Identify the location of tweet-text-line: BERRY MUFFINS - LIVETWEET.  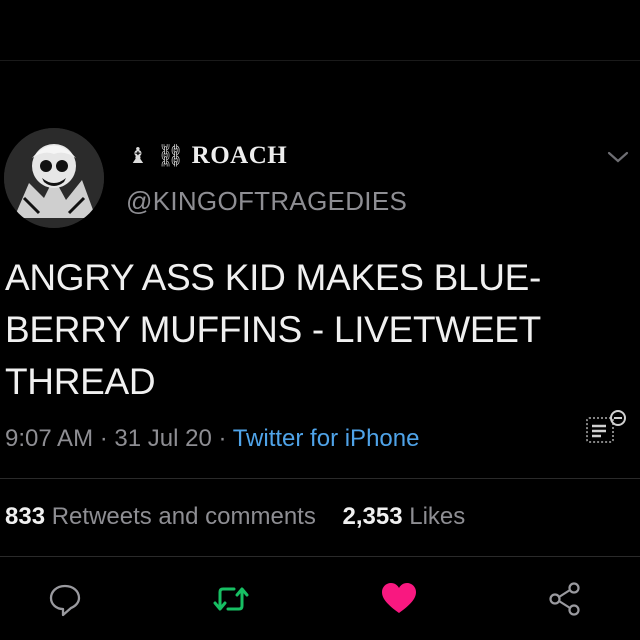
(273, 329).